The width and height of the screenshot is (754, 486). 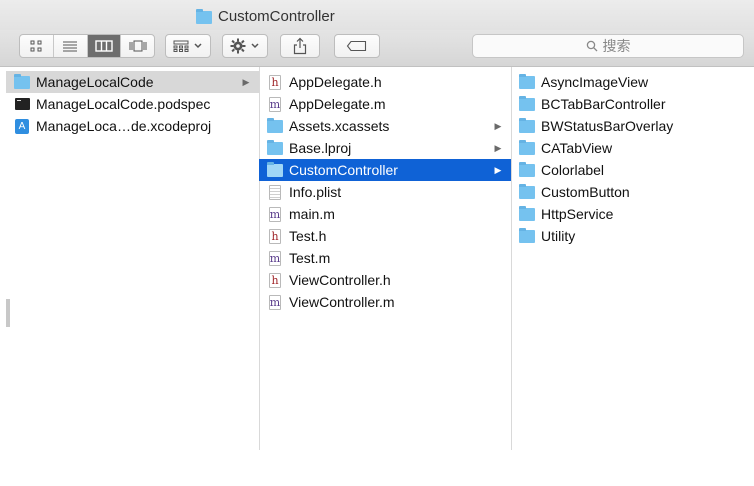 I want to click on tag-icon, so click(x=356, y=46).